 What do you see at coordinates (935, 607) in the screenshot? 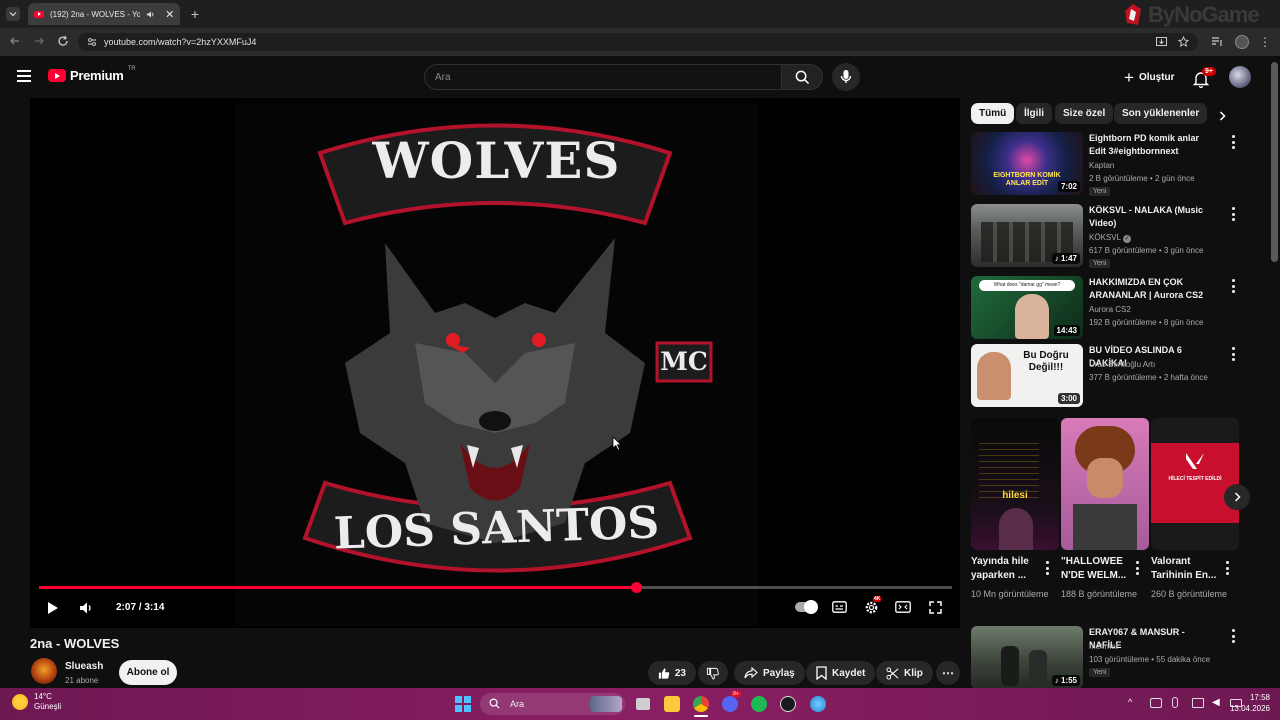
I see `fullscreen-button` at bounding box center [935, 607].